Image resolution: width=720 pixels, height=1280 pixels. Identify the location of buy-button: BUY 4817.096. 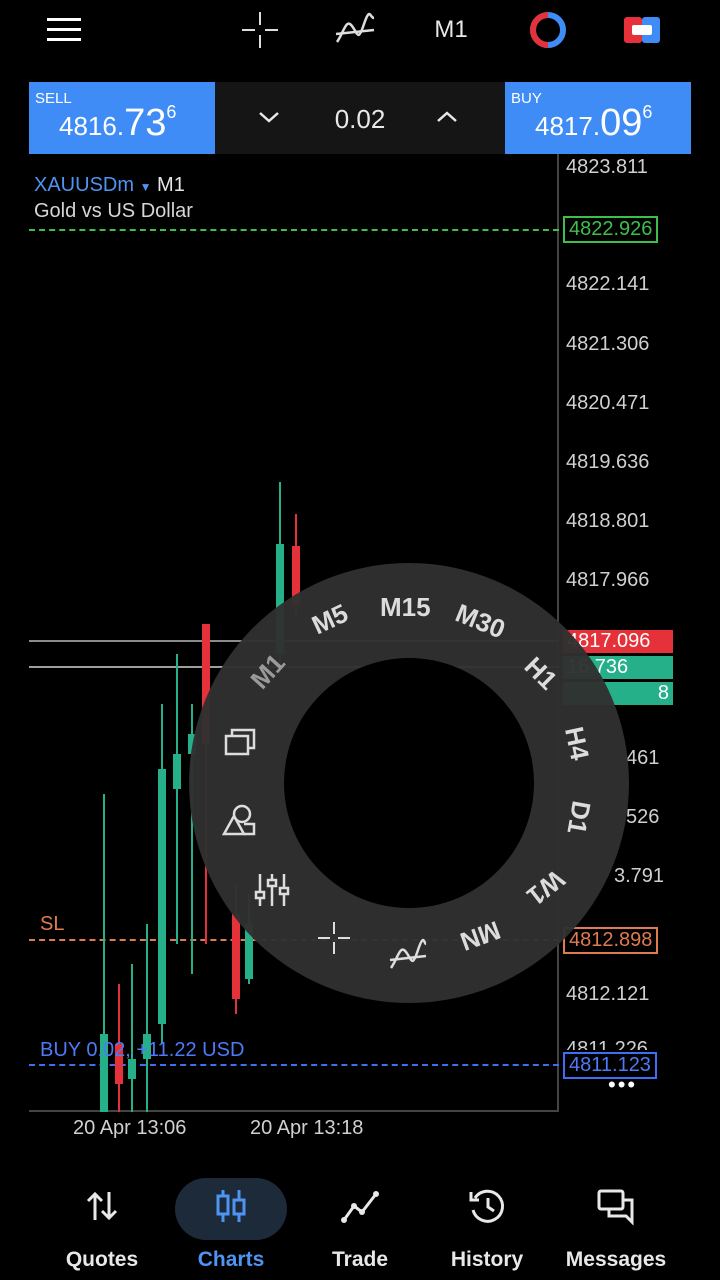
(598, 118).